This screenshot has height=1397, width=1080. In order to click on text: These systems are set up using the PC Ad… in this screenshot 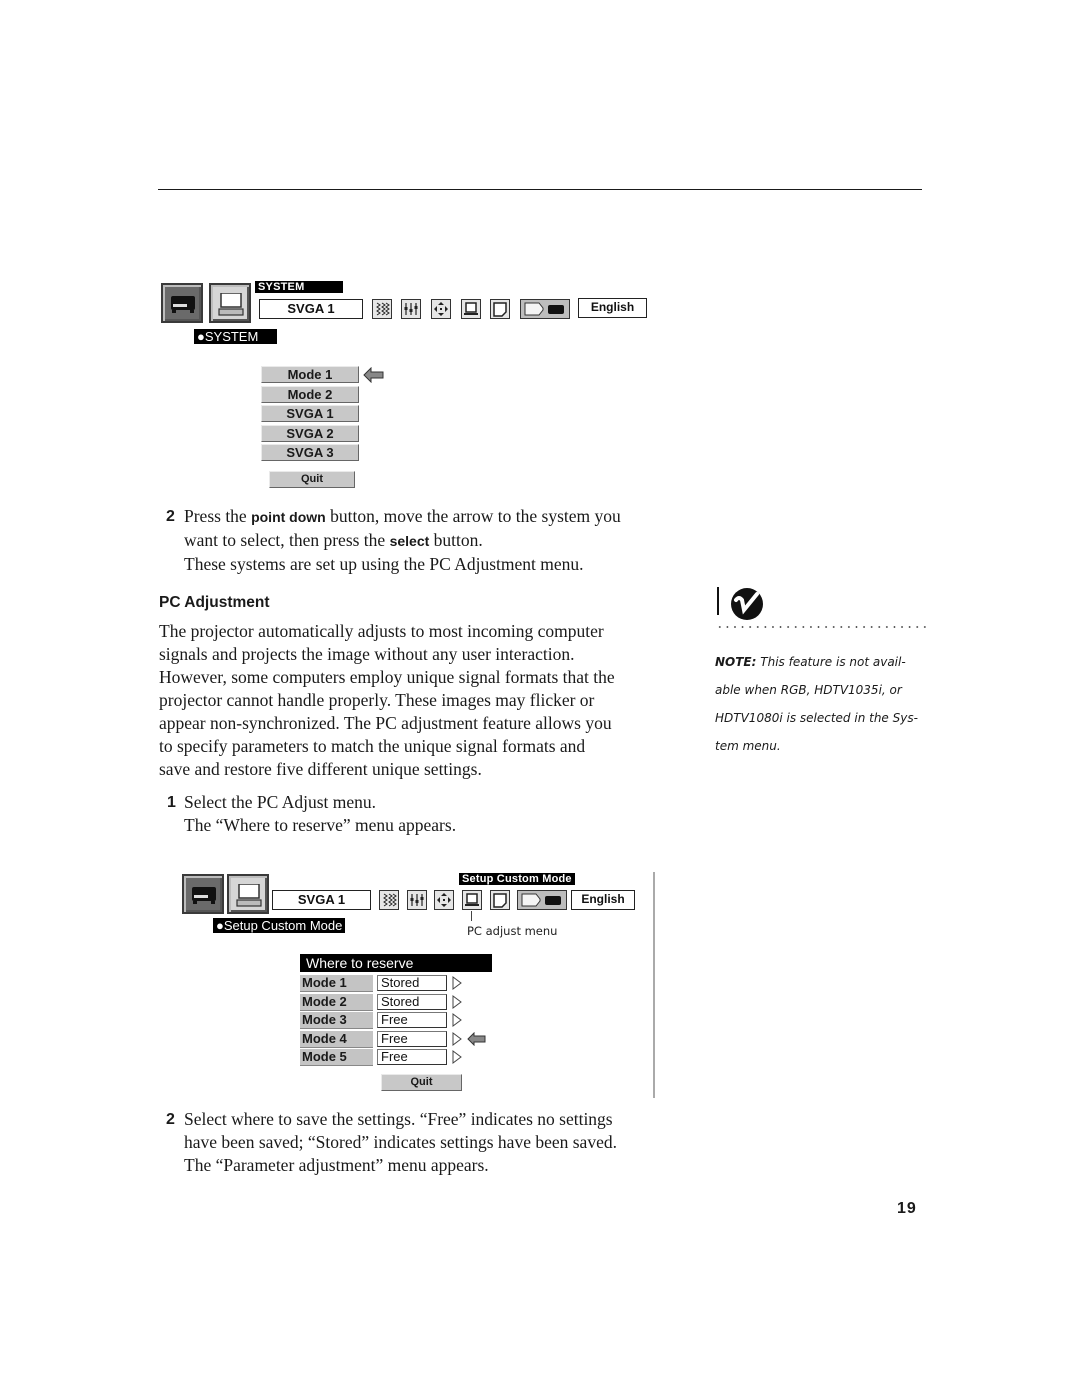, I will do `click(384, 564)`.